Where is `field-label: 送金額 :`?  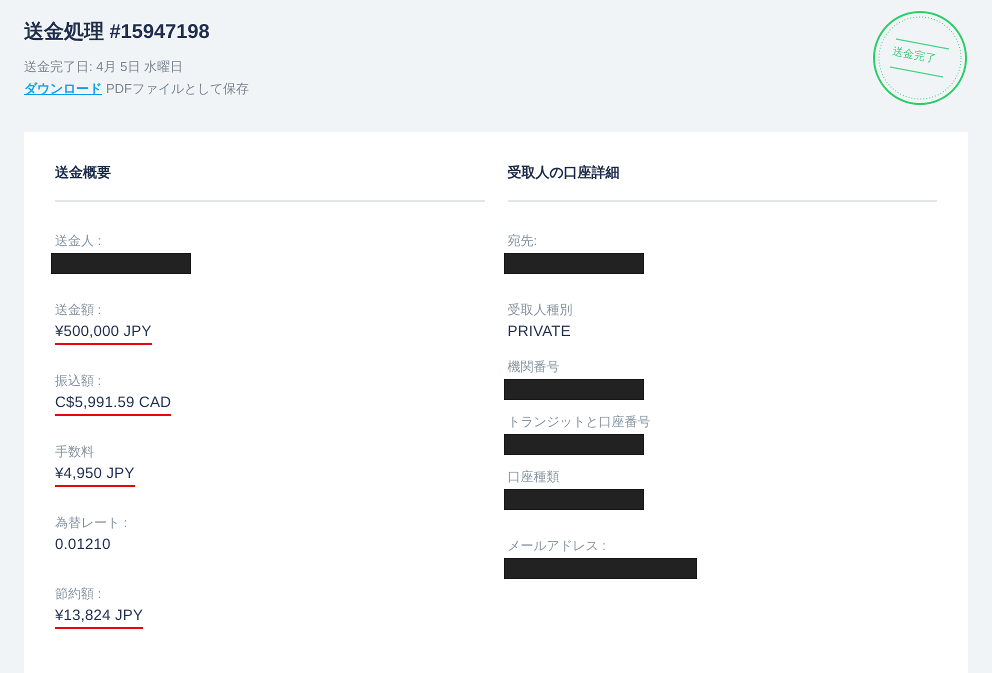
field-label: 送金額 : is located at coordinates (78, 310).